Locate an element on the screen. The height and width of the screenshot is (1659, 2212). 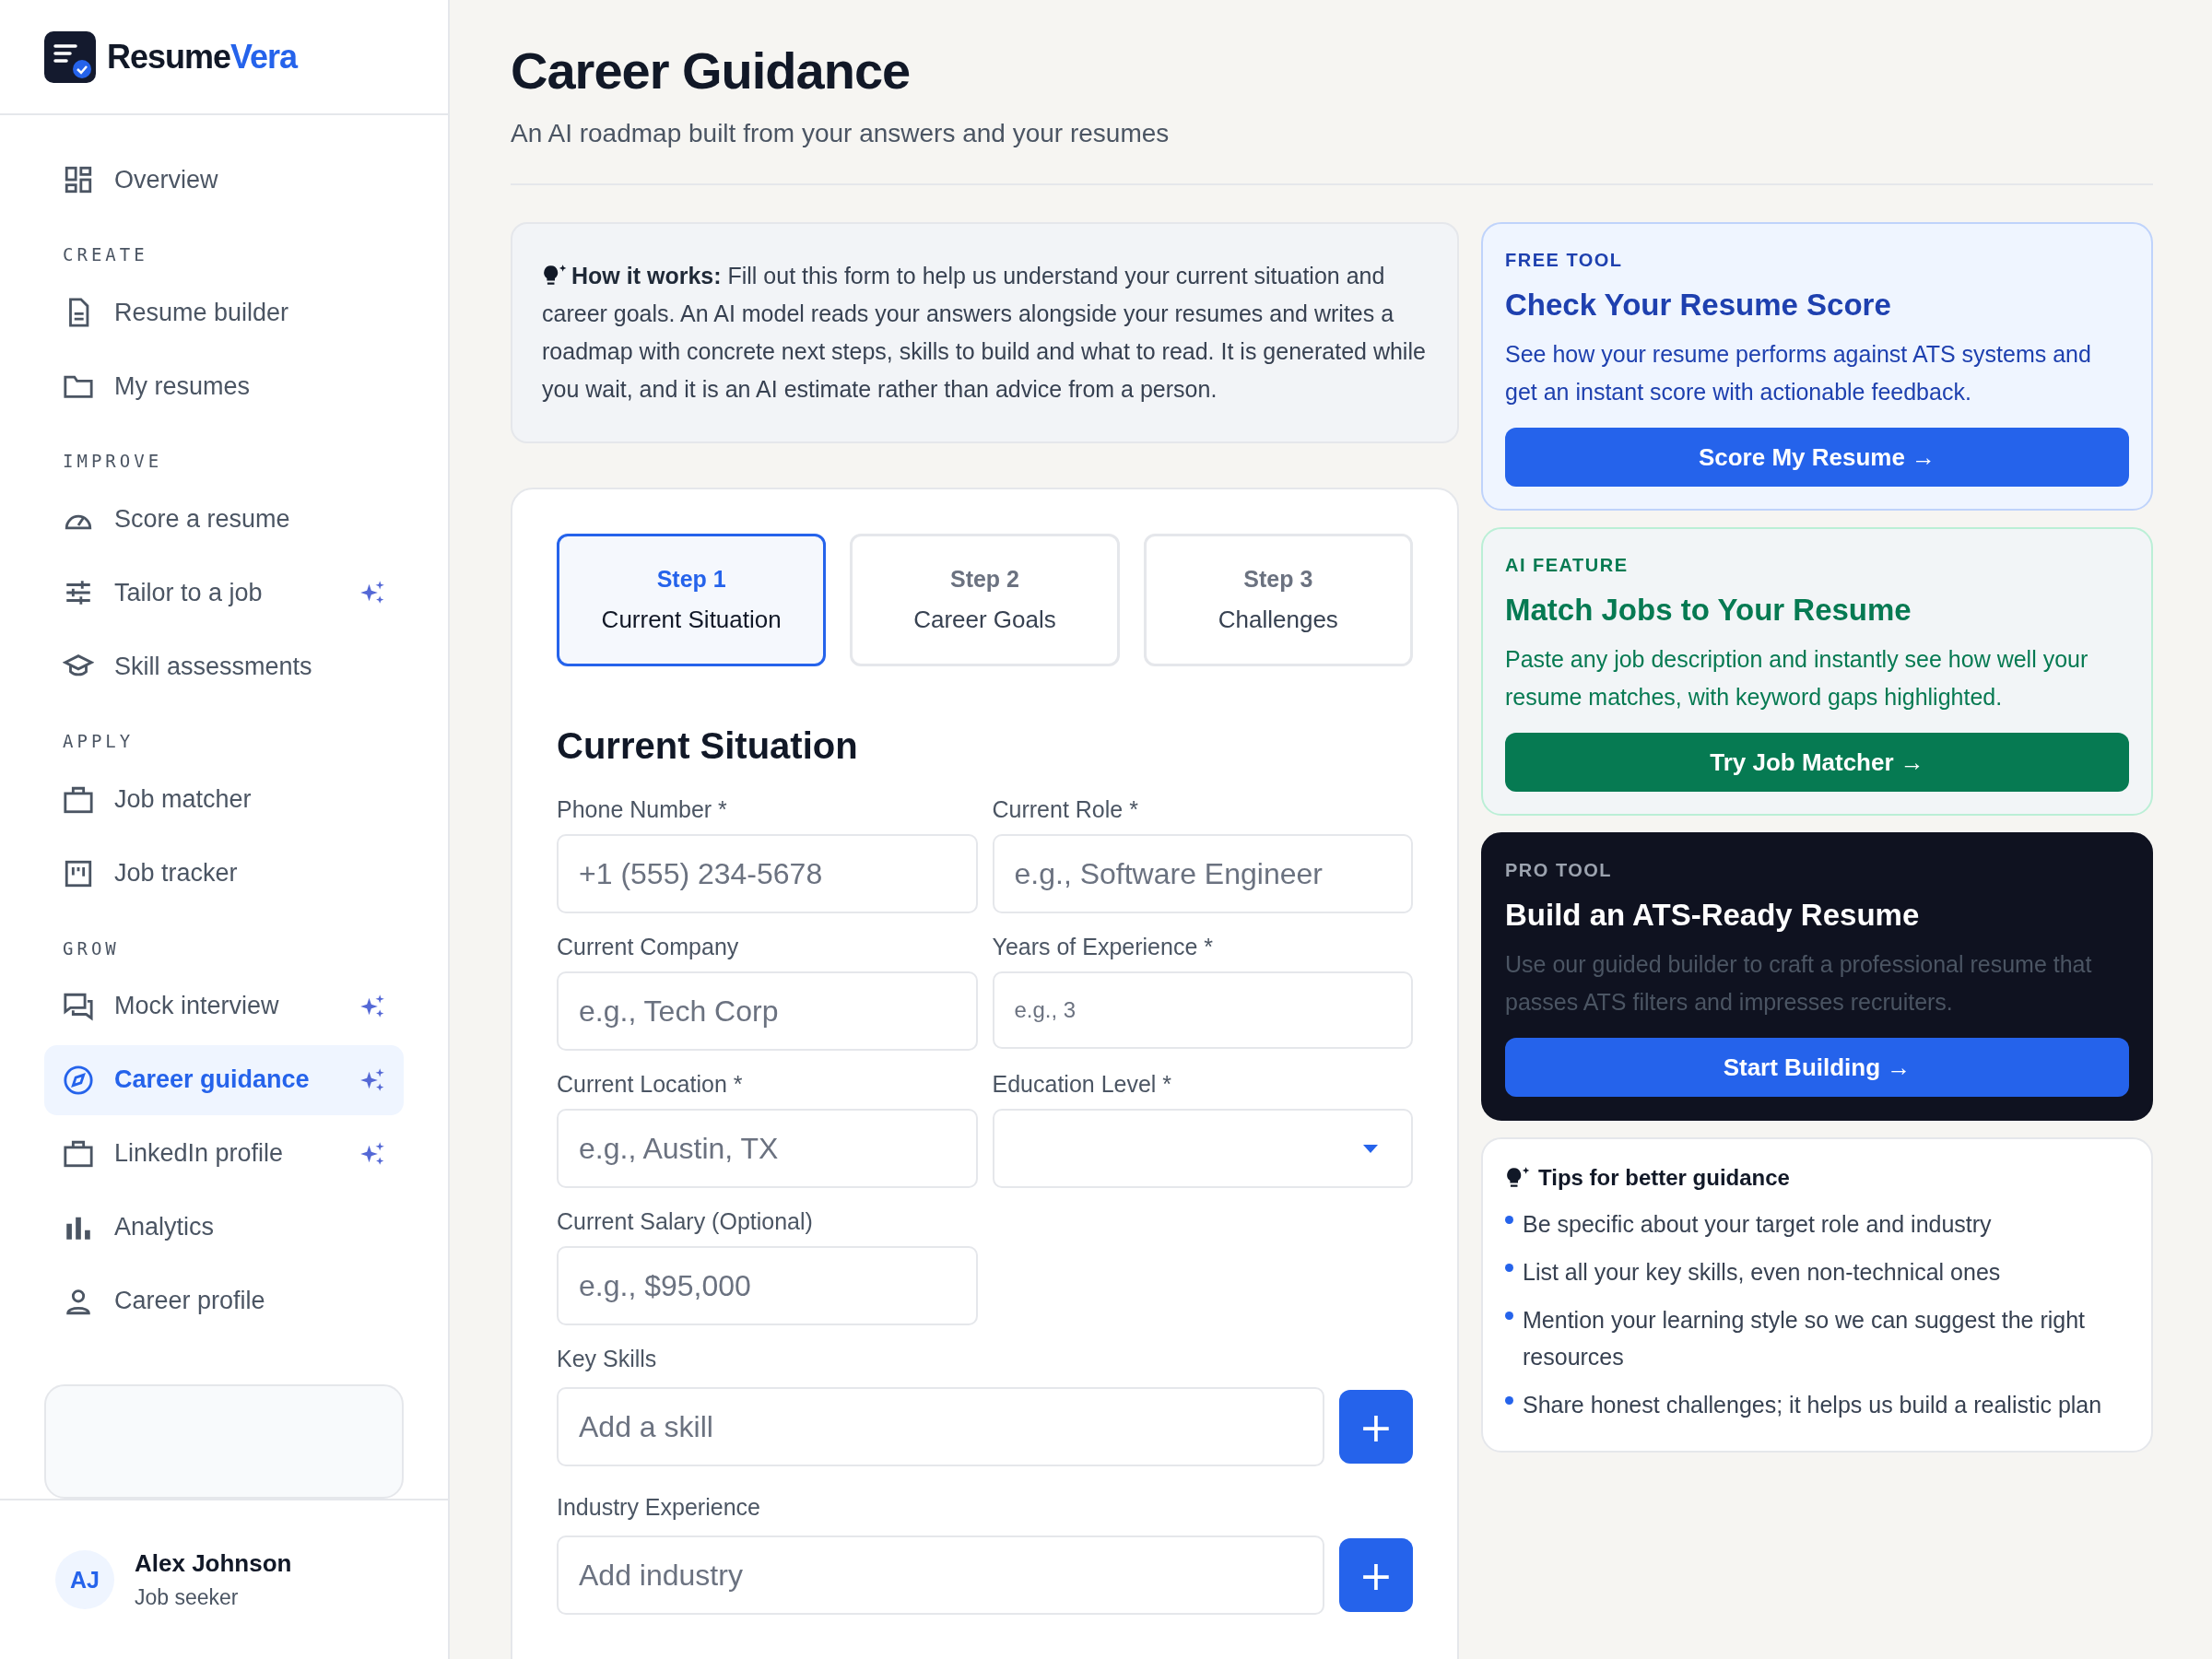
tip-text: List all your key skills, even non-technical ones is located at coordinates (1762, 1272).